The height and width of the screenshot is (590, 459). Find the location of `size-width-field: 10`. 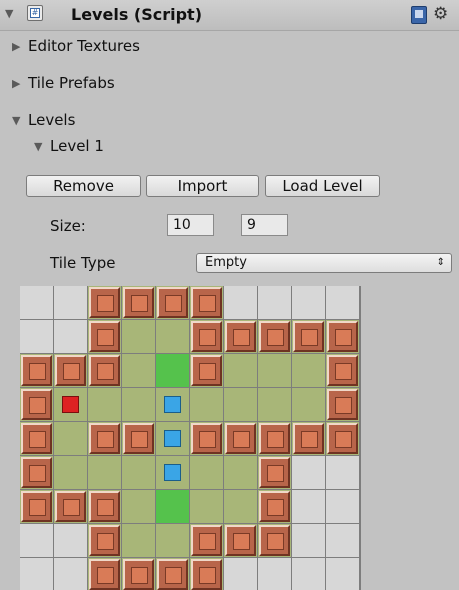

size-width-field: 10 is located at coordinates (190, 225).